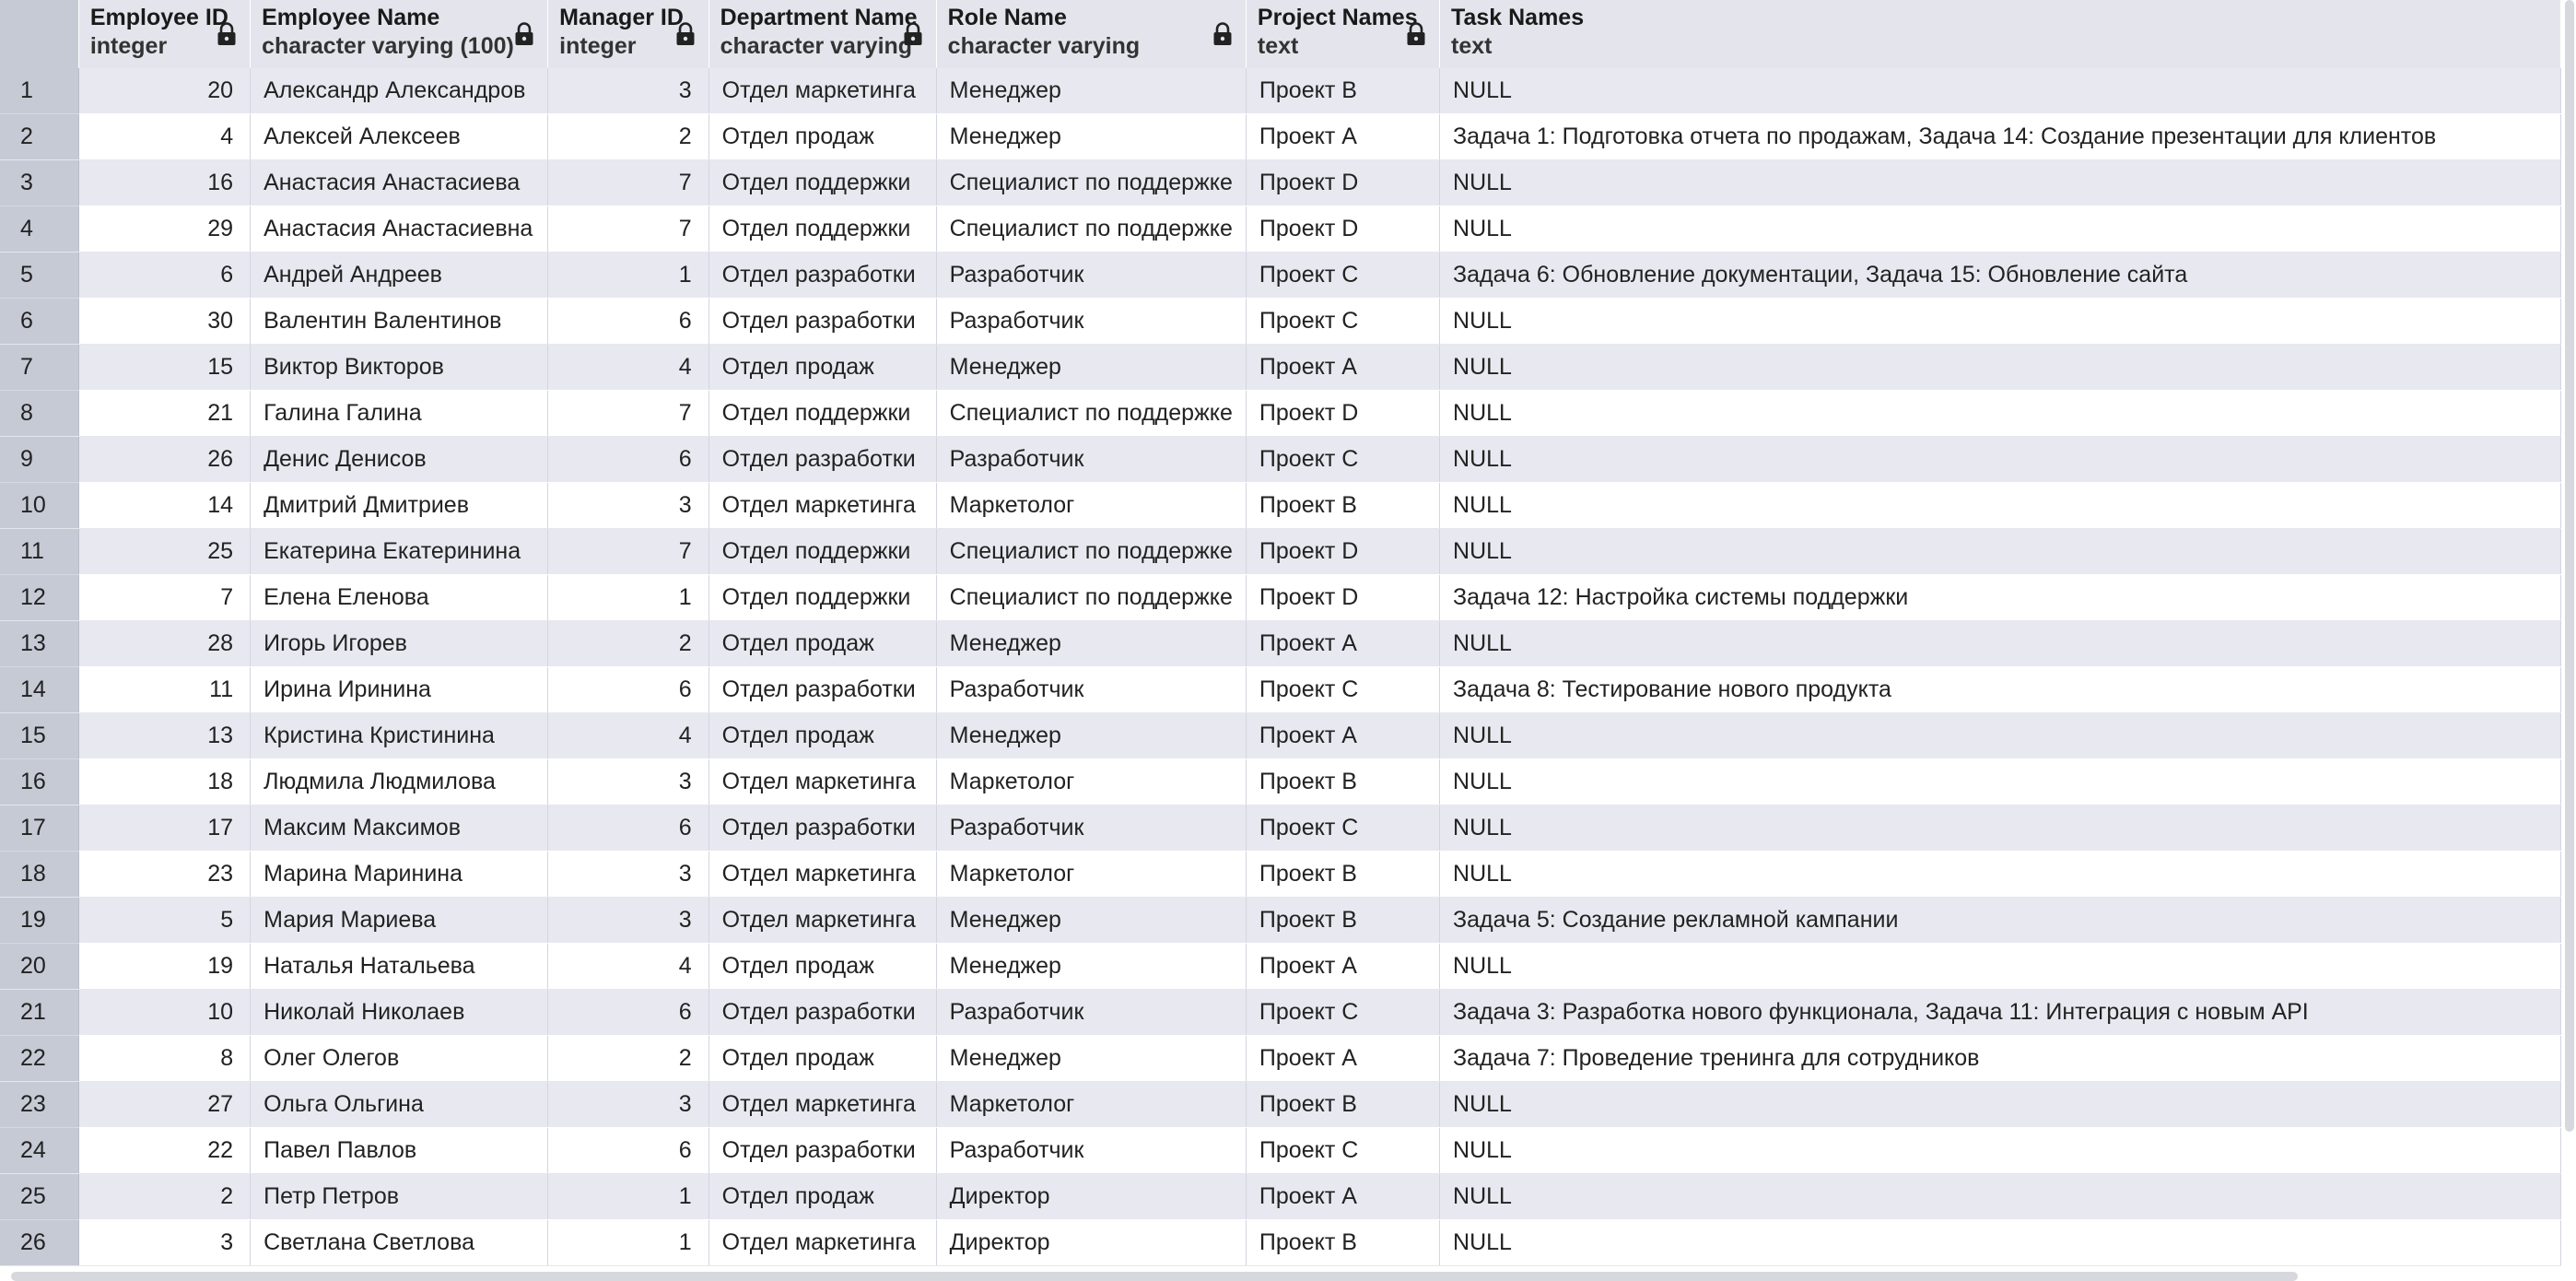 The height and width of the screenshot is (1281, 2576). I want to click on cell-employee-name: Марина Маринина, so click(399, 875).